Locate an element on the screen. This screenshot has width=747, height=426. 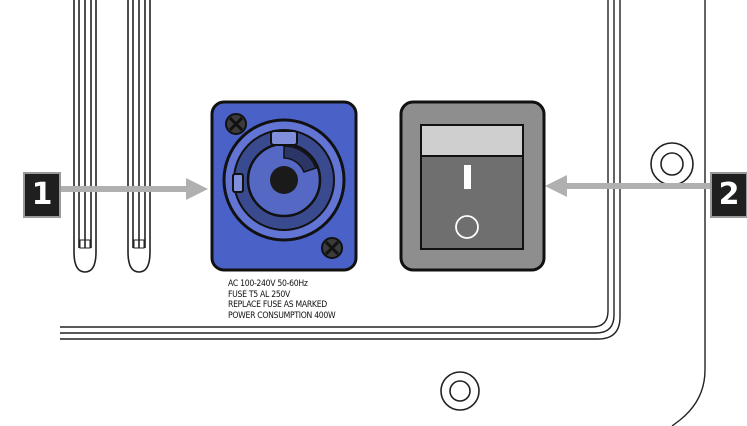
screw-hole-bottom is located at coordinates (460, 391).